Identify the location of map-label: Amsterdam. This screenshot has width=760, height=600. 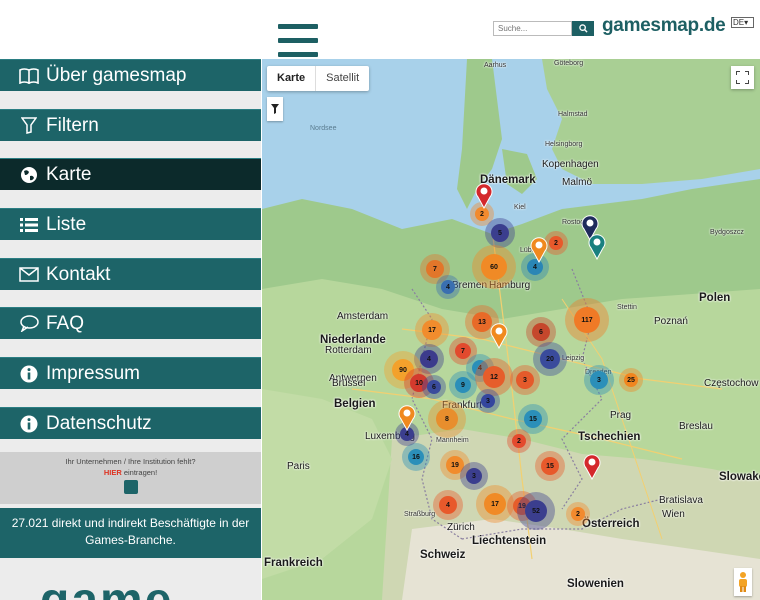
(363, 316).